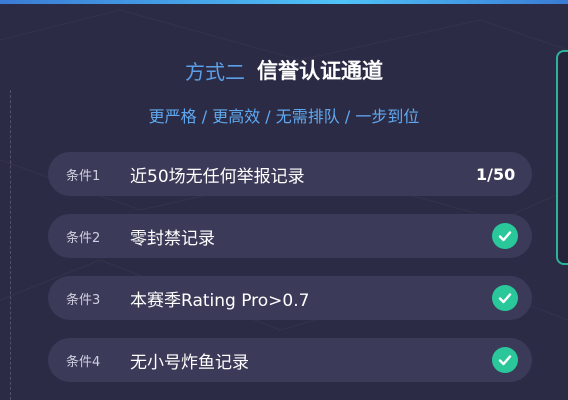 This screenshot has height=400, width=568. Describe the element at coordinates (496, 174) in the screenshot. I see `condition-progress: 1/50` at that location.